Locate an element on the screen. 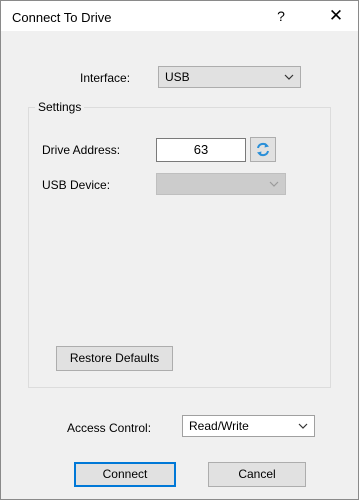  drive-address-input: 63 is located at coordinates (201, 150).